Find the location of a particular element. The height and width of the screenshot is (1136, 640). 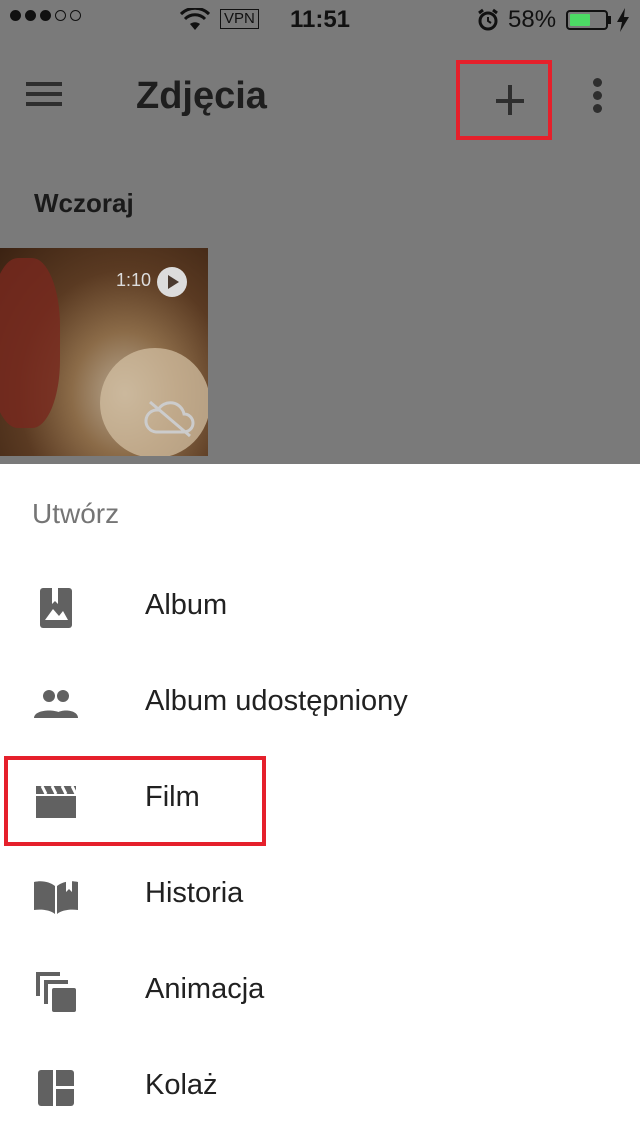

date-section-label: Wczoraj is located at coordinates (84, 203).